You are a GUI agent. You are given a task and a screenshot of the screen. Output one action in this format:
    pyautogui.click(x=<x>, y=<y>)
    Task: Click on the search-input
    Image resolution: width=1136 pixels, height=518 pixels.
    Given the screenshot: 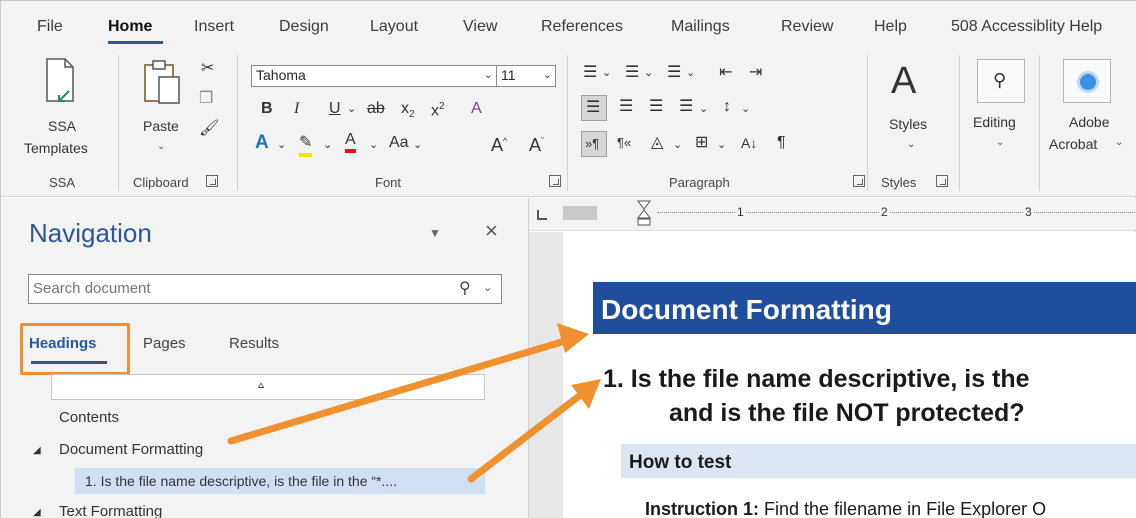 What is the action you would take?
    pyautogui.click(x=243, y=288)
    